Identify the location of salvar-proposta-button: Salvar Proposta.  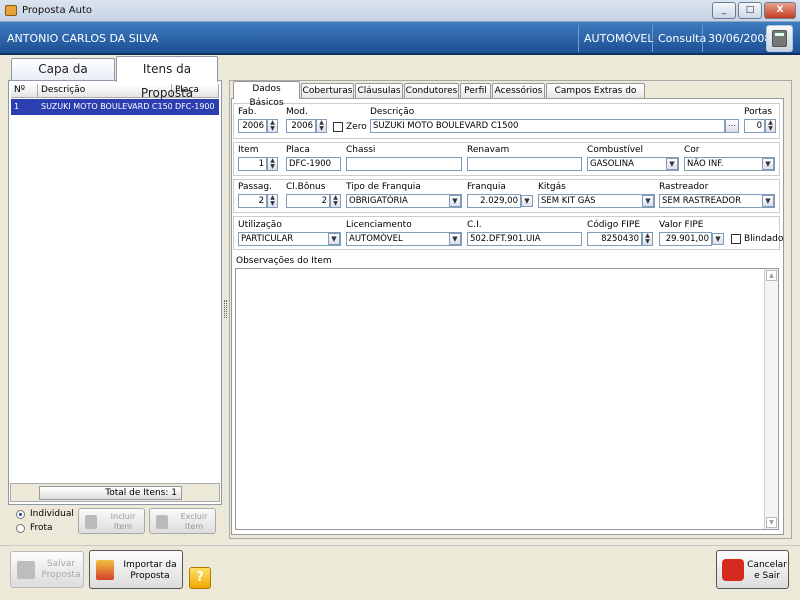
(47, 569).